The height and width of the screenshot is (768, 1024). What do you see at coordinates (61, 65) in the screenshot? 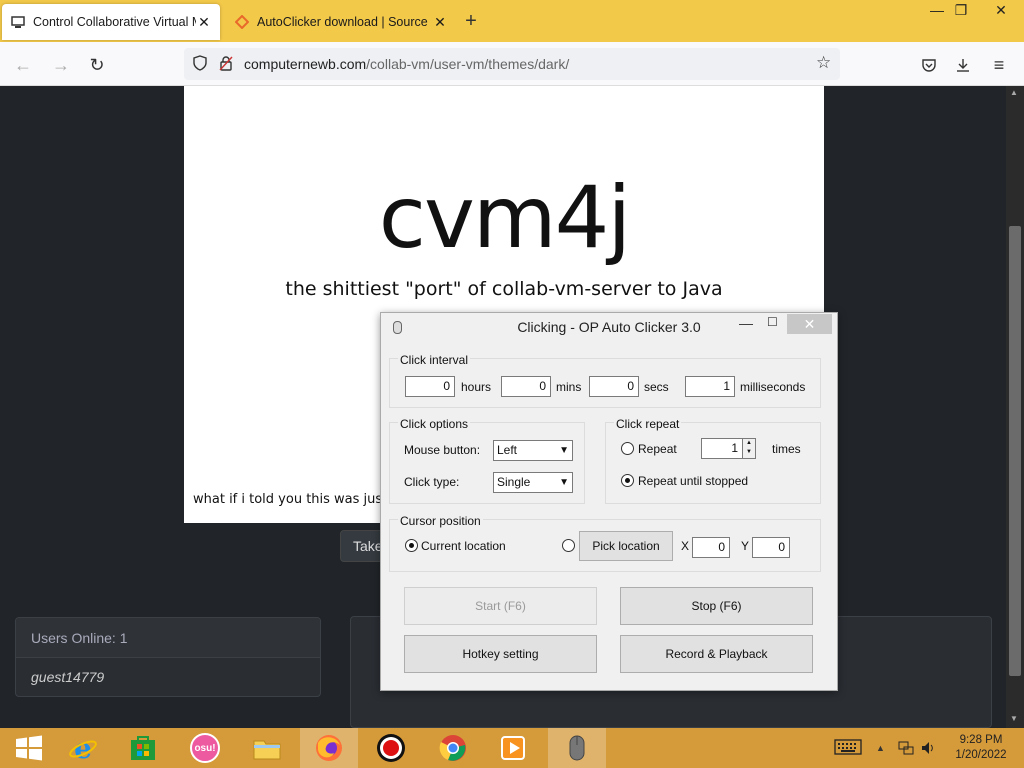
I see `forward-arrow-icon: →` at bounding box center [61, 65].